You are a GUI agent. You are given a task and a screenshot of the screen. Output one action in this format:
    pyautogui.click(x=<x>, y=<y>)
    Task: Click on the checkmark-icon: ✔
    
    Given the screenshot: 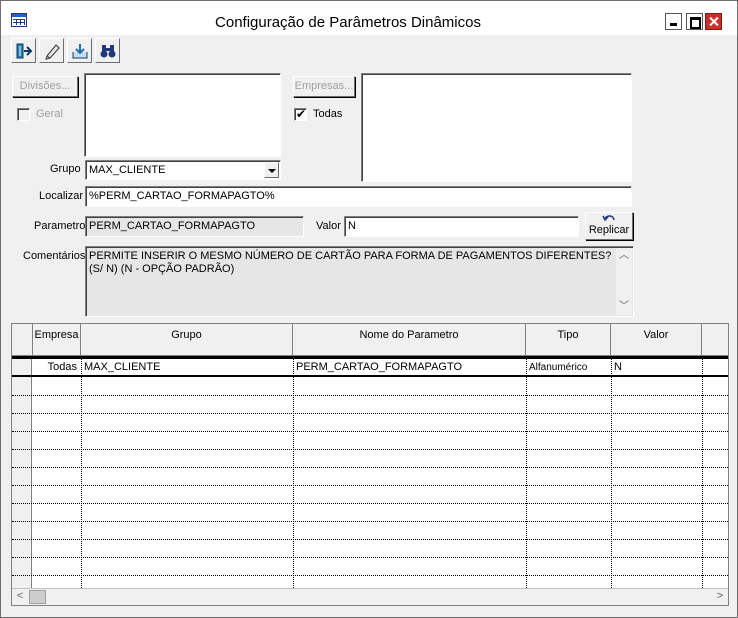 What is the action you would take?
    pyautogui.click(x=301, y=114)
    